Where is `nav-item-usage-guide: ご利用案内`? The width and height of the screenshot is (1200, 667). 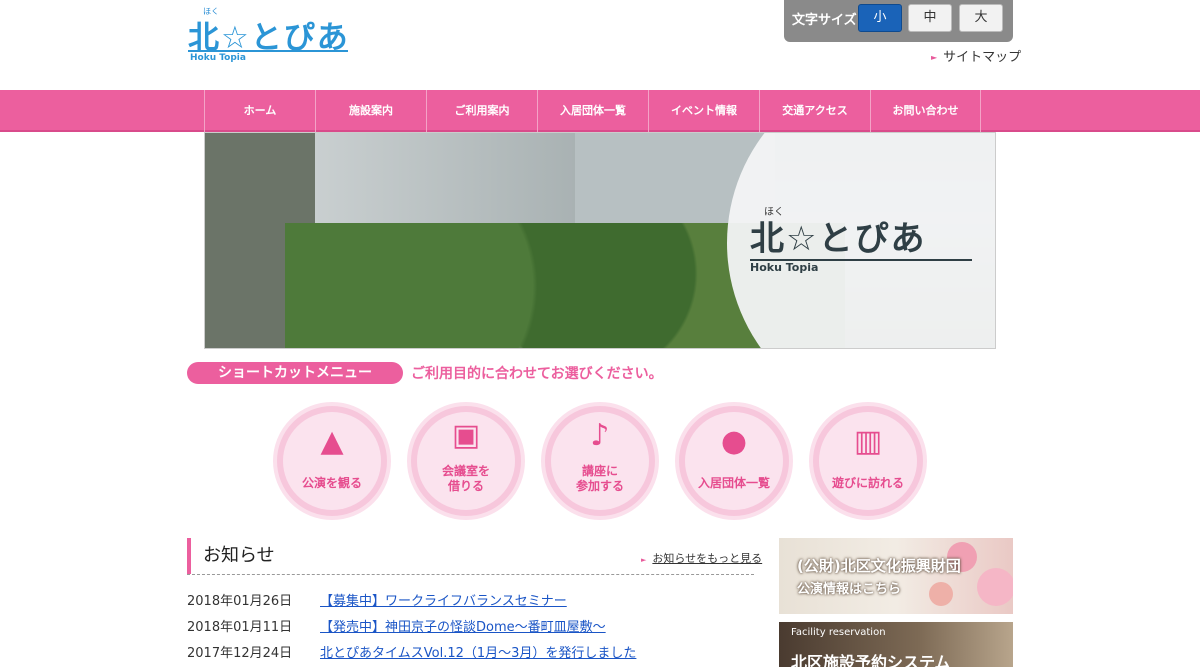
nav-item-usage-guide: ご利用案内 is located at coordinates (481, 111).